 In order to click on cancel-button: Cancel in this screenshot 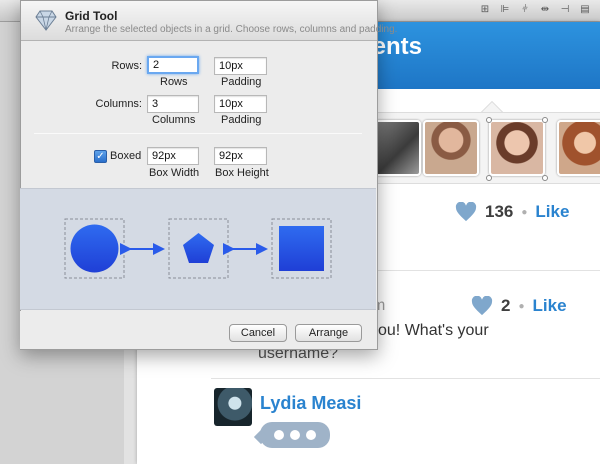, I will do `click(258, 333)`.